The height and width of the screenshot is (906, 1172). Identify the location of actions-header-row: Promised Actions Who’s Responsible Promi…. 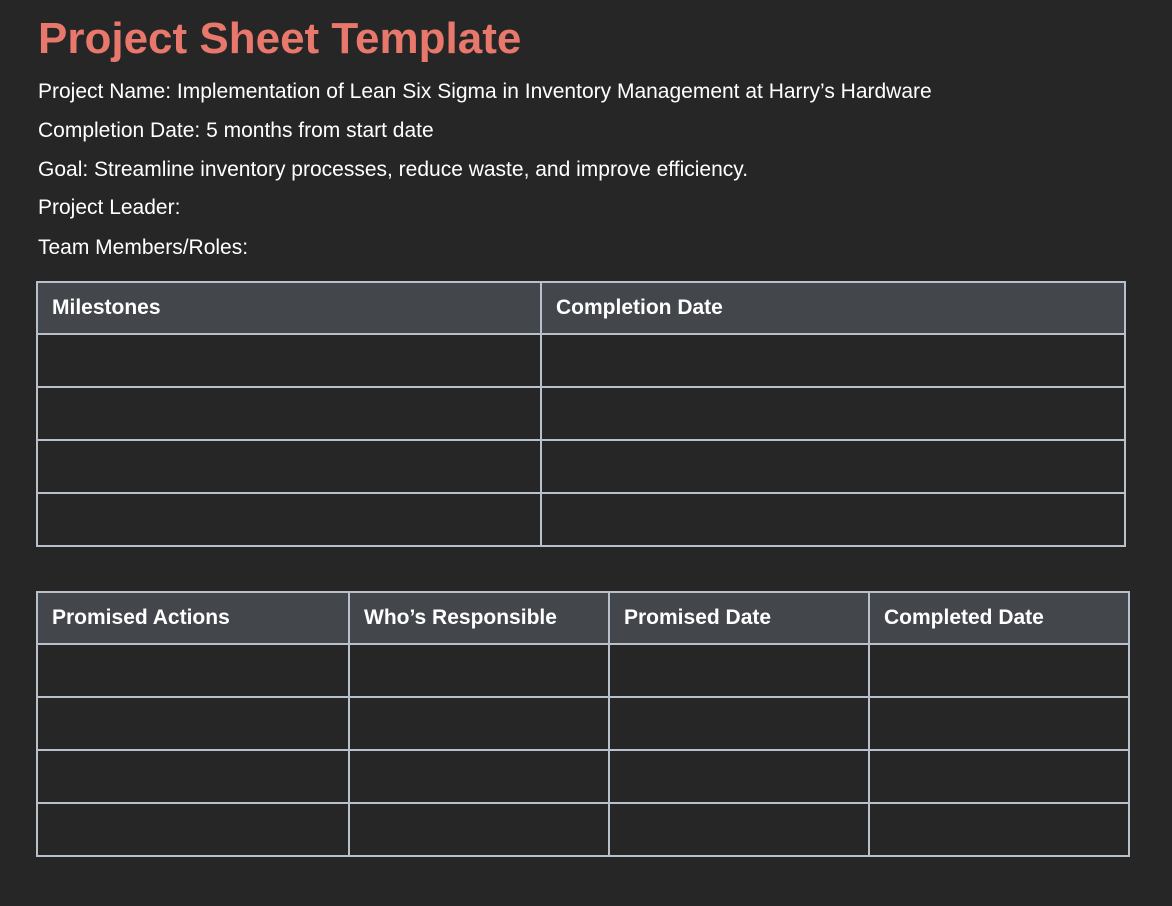
(583, 618).